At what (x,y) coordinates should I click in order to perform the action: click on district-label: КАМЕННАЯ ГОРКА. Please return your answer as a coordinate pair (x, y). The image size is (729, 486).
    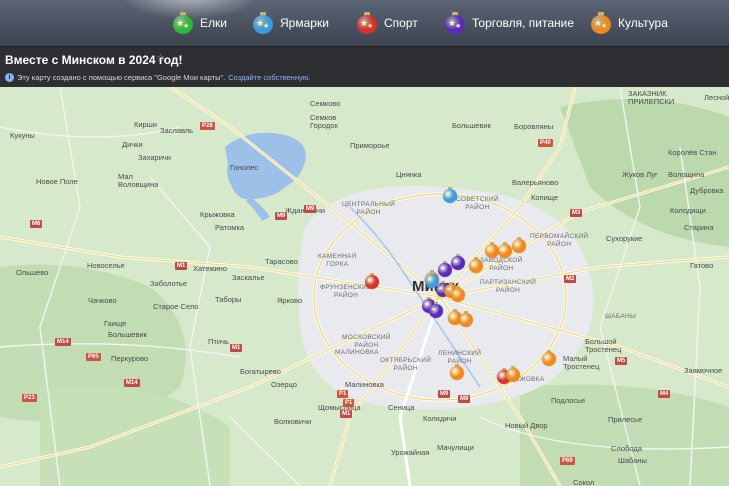
    Looking at the image, I should click on (337, 260).